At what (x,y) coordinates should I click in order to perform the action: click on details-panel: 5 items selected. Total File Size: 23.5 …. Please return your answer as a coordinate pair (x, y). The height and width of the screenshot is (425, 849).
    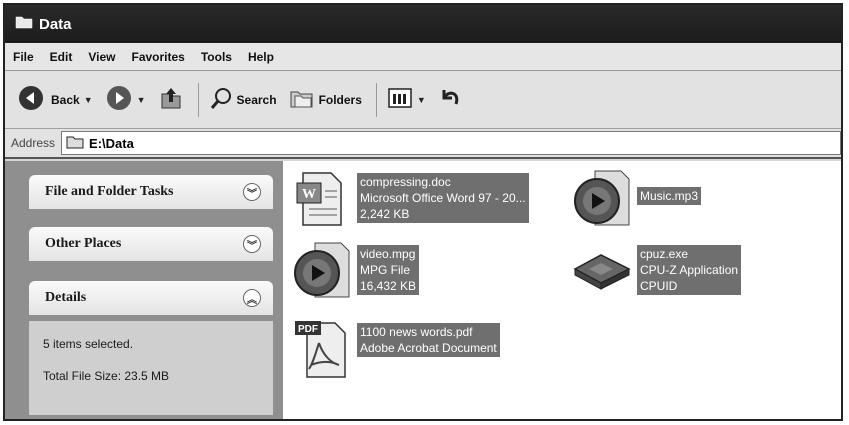
    Looking at the image, I should click on (151, 368).